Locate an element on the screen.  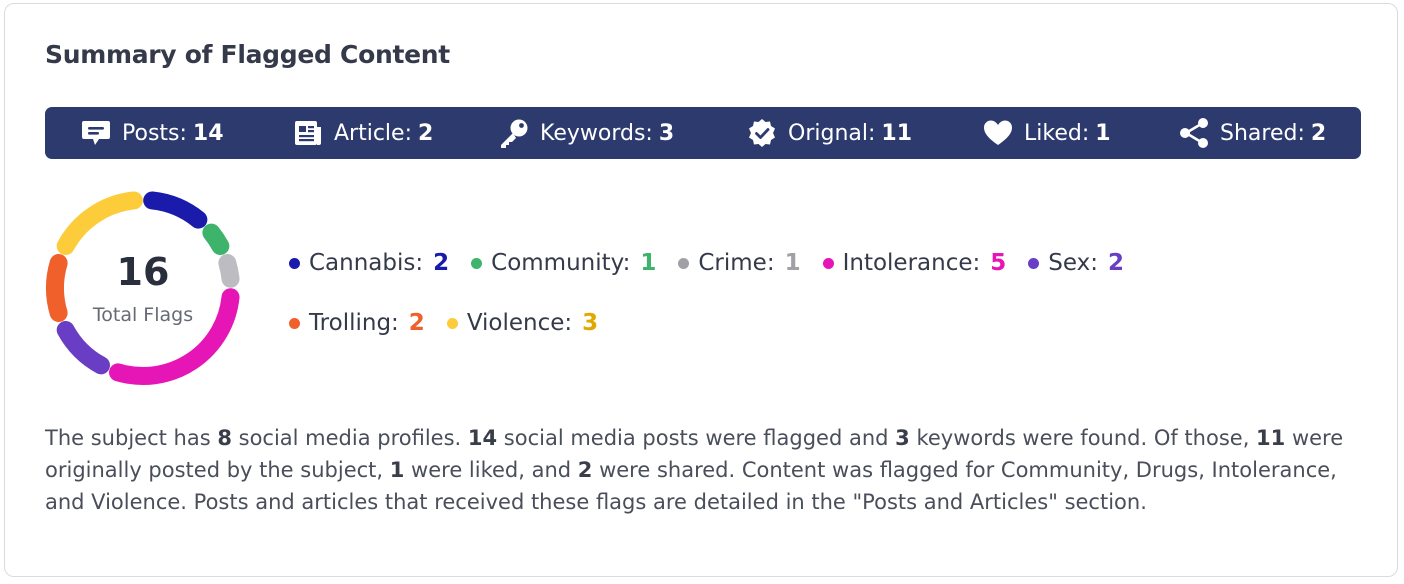
donut-total-label: Total Flags is located at coordinates (143, 315).